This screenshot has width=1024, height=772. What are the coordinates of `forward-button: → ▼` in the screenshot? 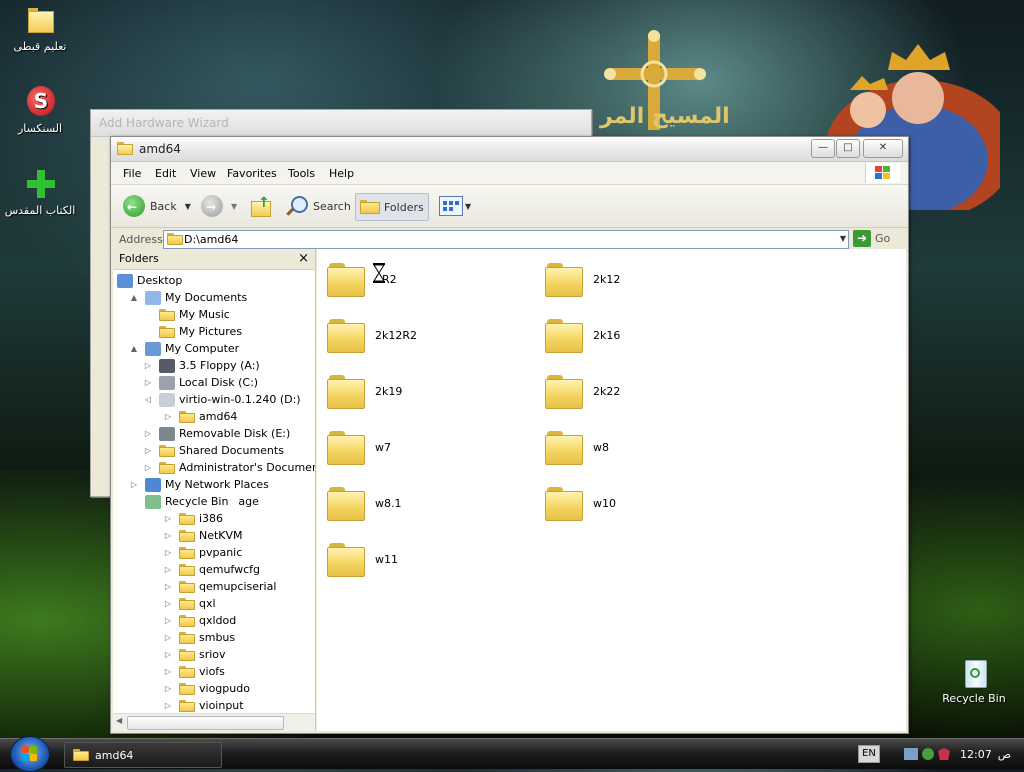 It's located at (219, 206).